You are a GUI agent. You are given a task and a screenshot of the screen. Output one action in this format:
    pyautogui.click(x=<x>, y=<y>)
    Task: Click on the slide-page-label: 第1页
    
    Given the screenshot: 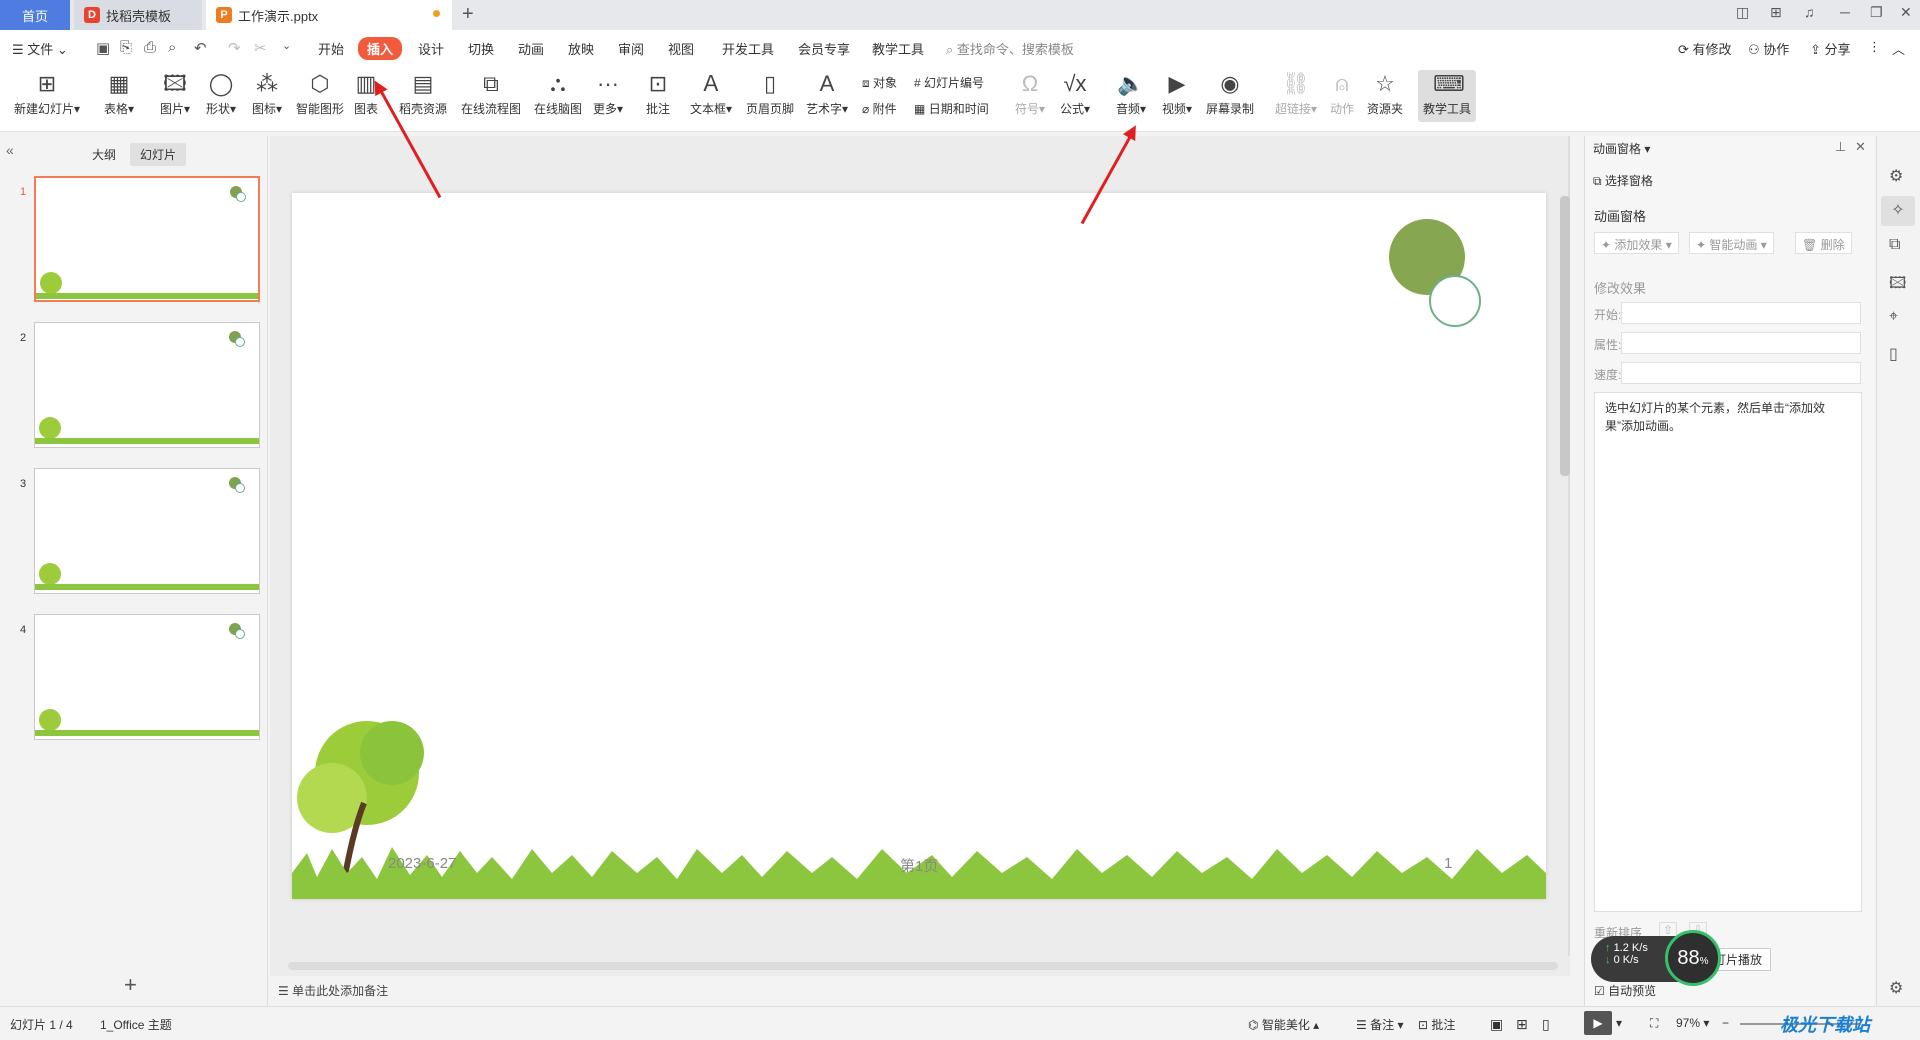 What is the action you would take?
    pyautogui.click(x=919, y=865)
    